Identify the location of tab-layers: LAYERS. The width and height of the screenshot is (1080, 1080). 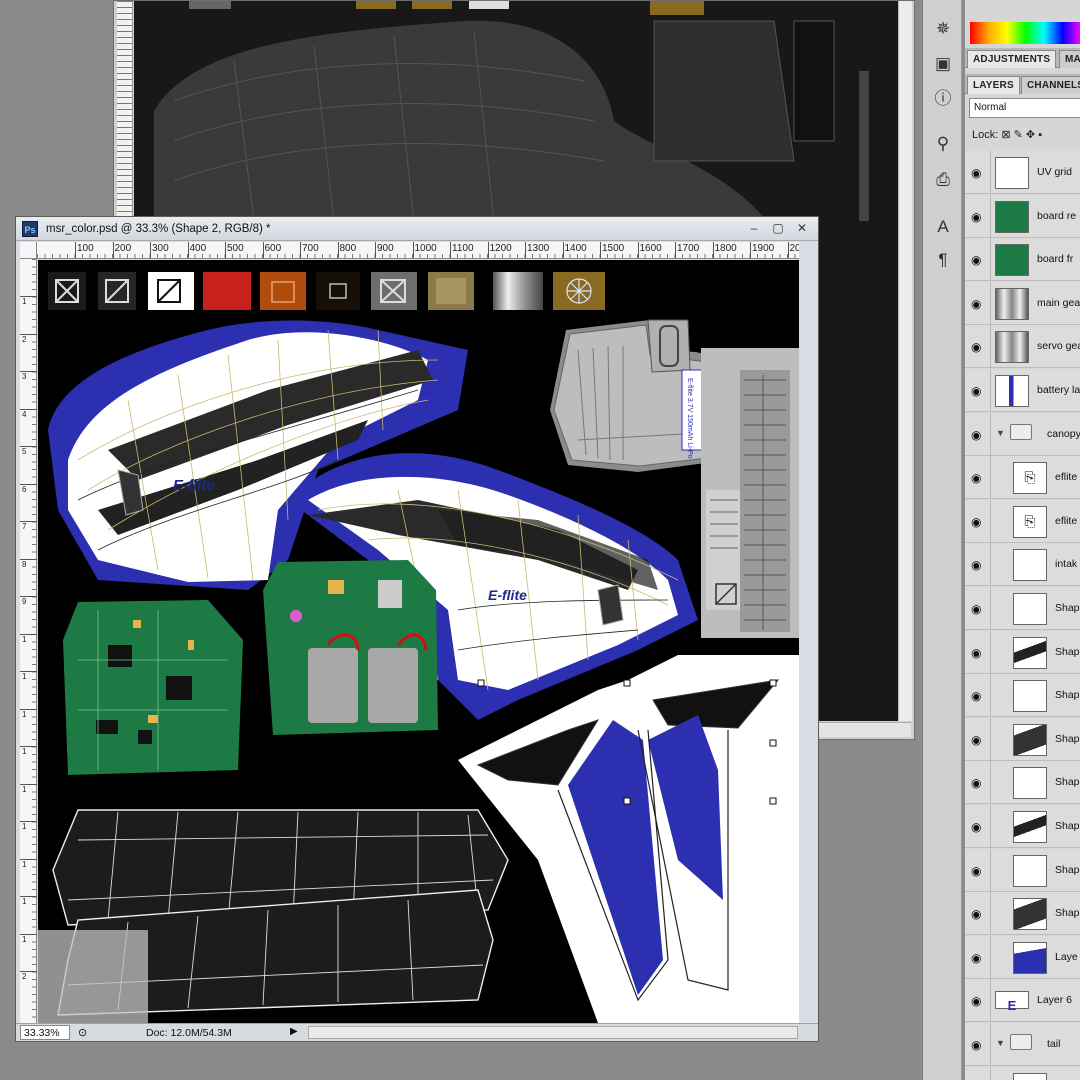
(993, 85).